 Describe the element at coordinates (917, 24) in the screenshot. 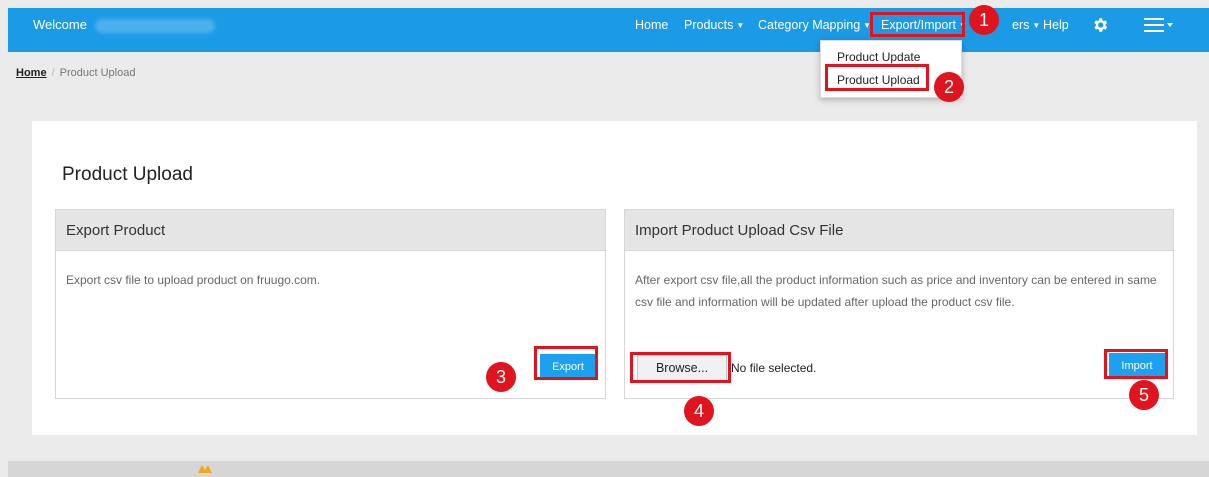

I see `highlight-export-import` at that location.